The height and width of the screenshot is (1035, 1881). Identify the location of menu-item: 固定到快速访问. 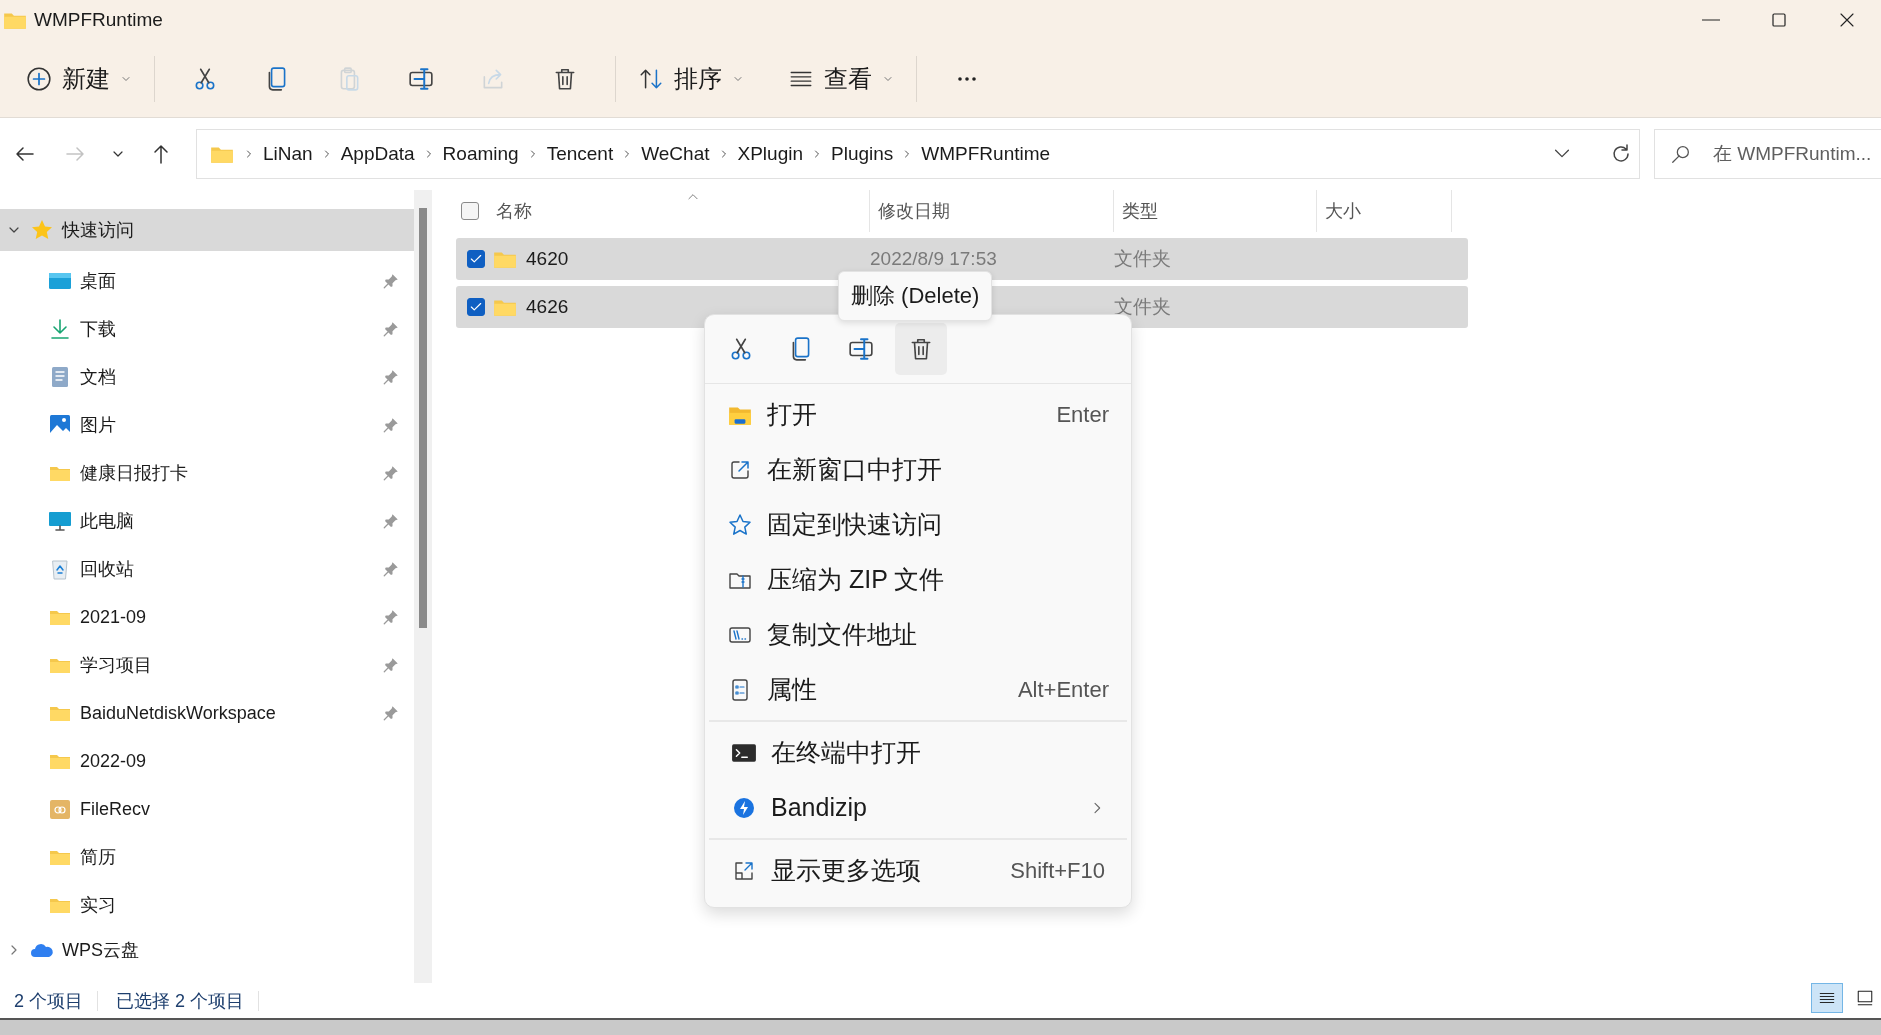
(918, 524).